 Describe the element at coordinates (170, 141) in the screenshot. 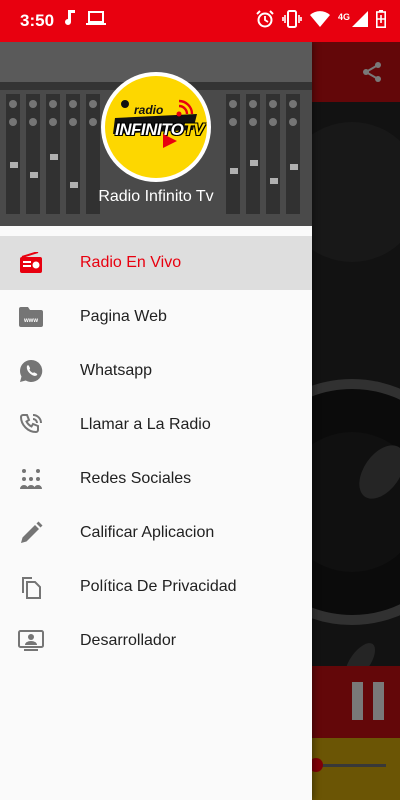

I see `play-triangle-icon` at that location.